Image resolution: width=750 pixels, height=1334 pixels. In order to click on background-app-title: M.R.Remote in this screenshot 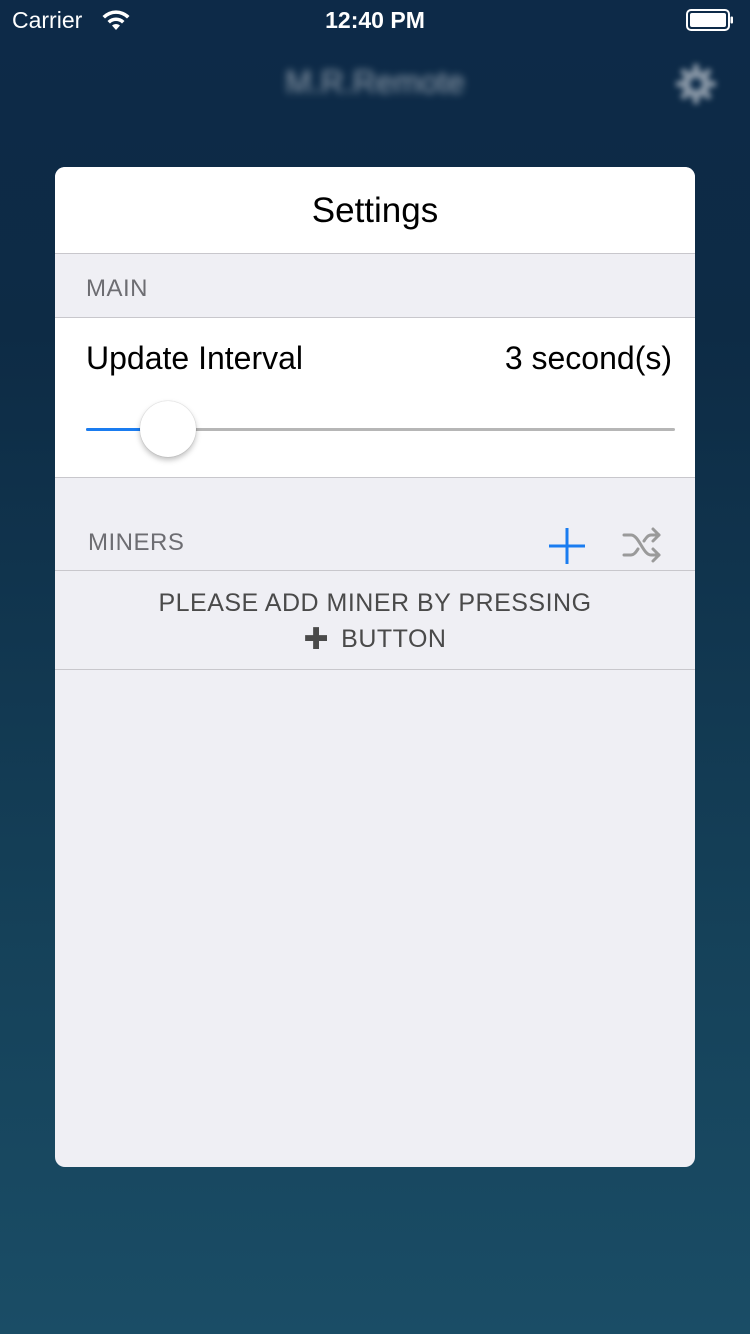, I will do `click(375, 82)`.